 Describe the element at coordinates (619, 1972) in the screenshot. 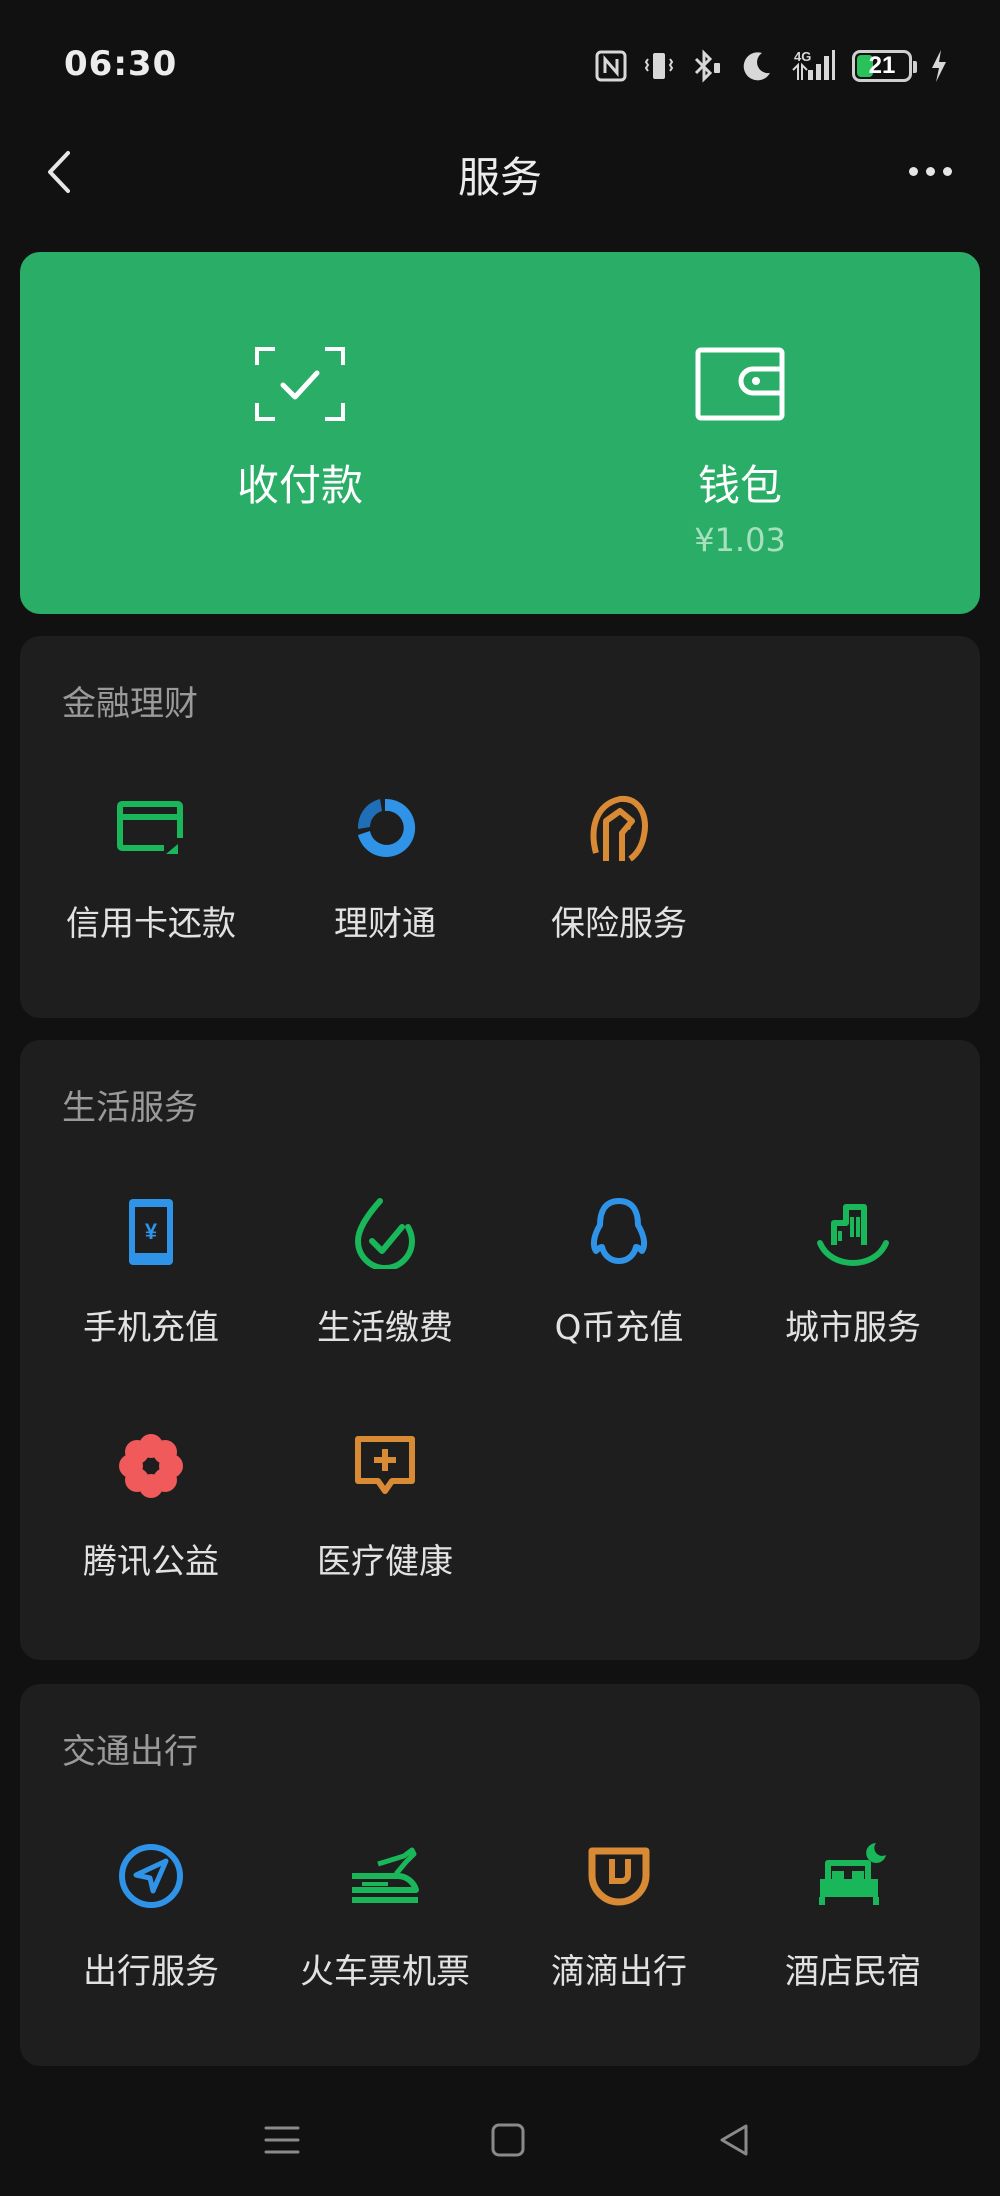

I see `item-label: 滴滴出行` at that location.